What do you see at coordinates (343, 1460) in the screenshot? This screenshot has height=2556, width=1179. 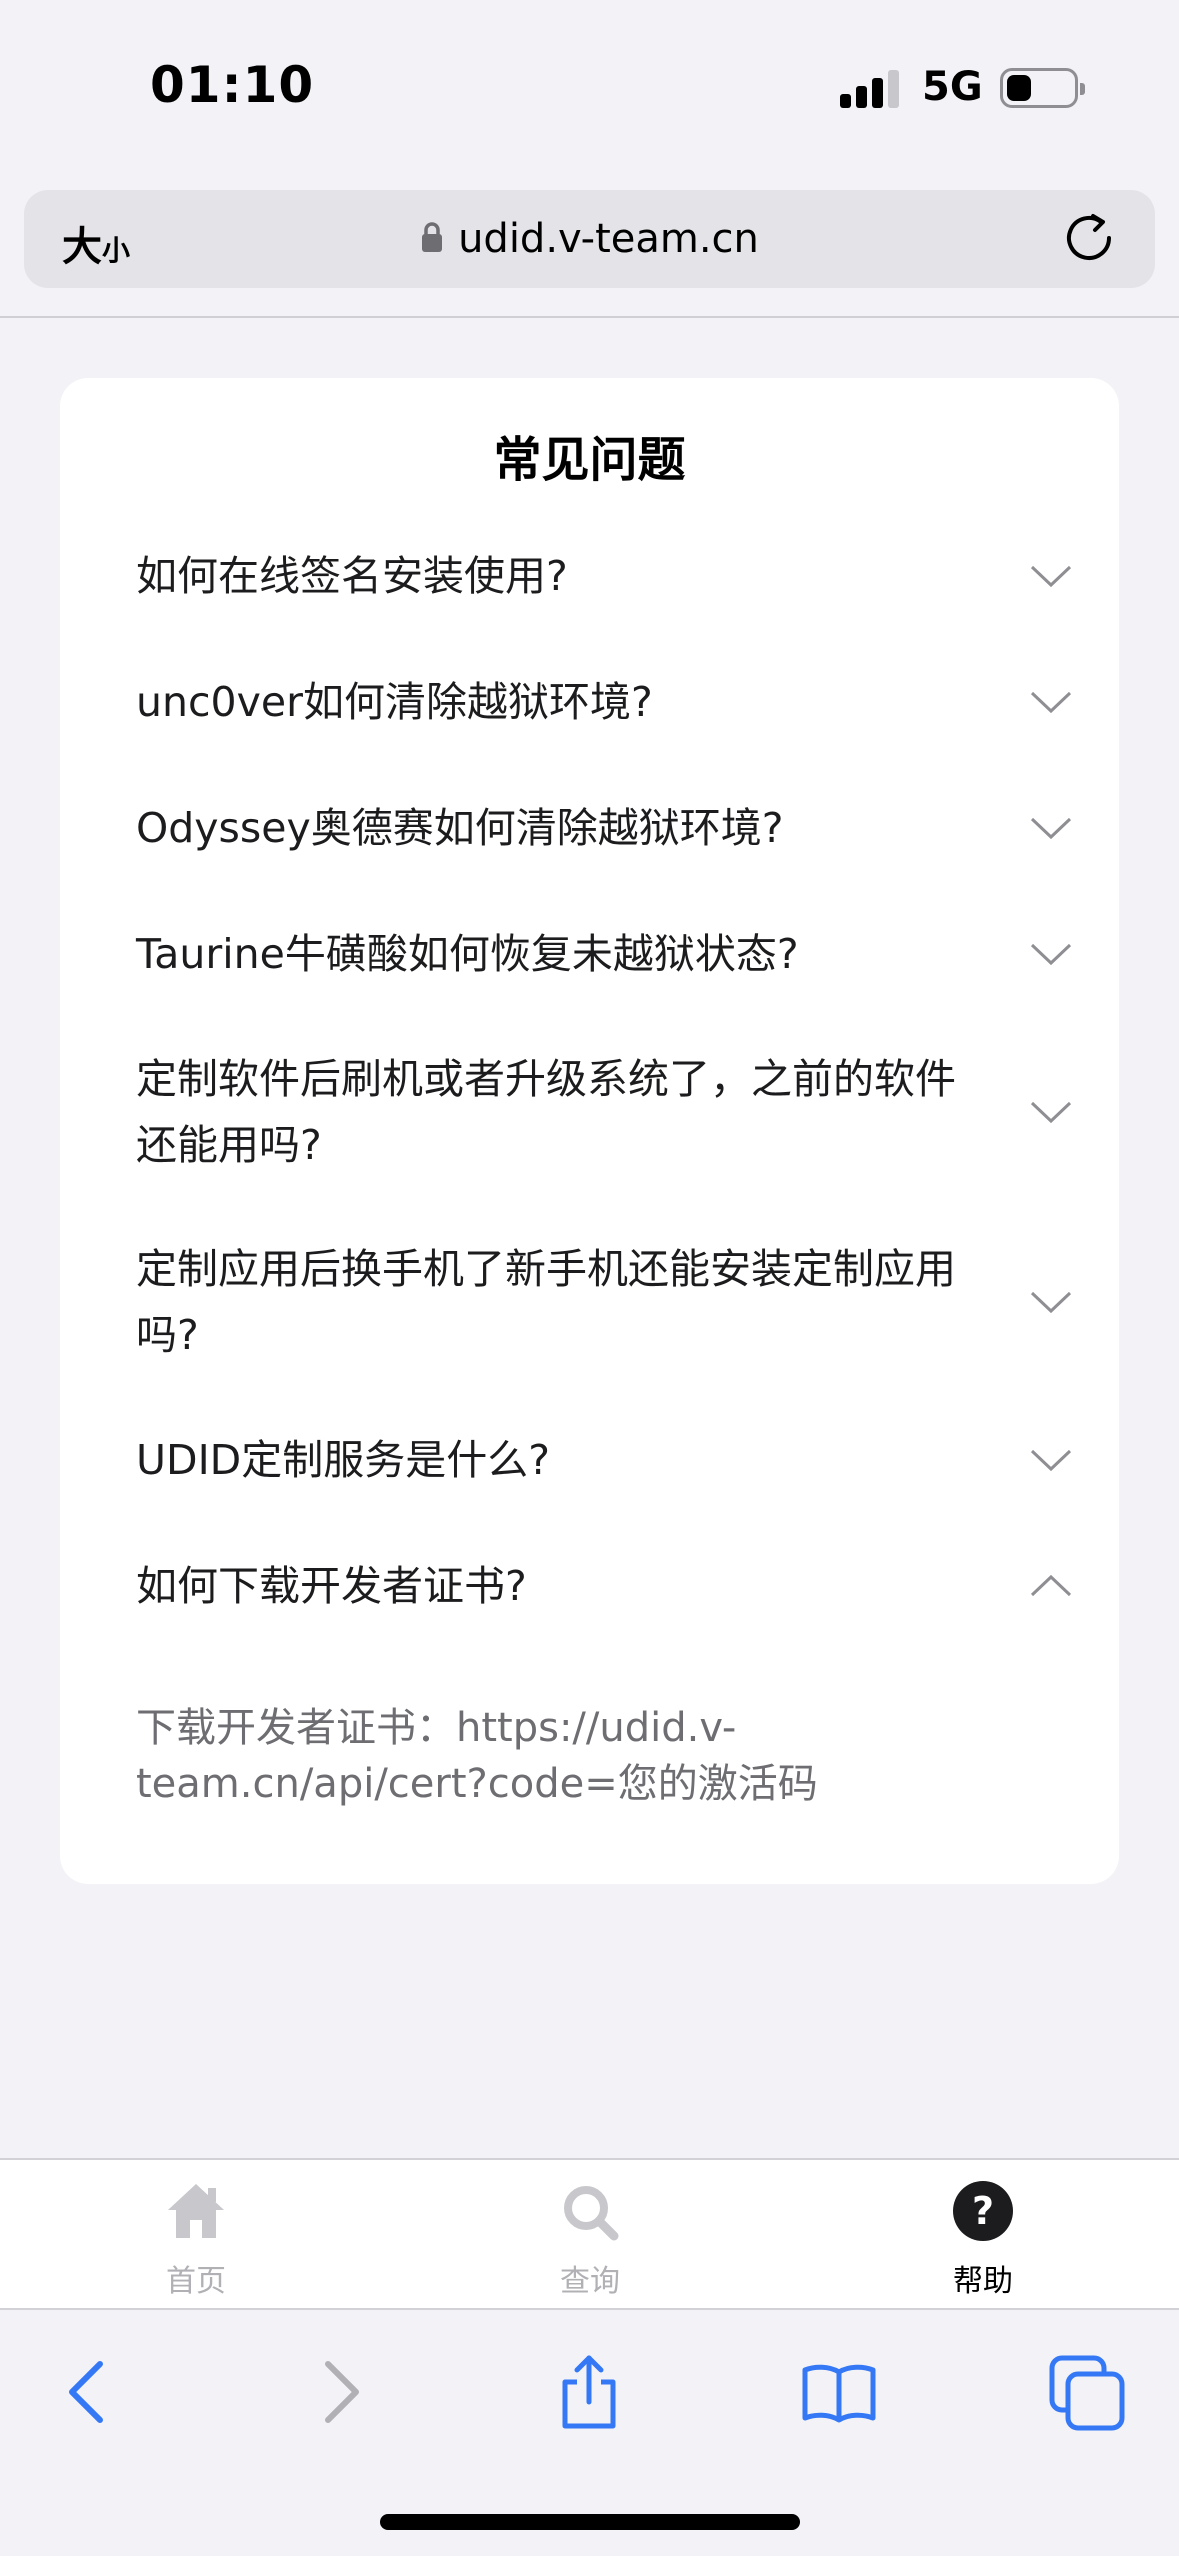 I see `faq-question: UDID定制服务是什么?` at bounding box center [343, 1460].